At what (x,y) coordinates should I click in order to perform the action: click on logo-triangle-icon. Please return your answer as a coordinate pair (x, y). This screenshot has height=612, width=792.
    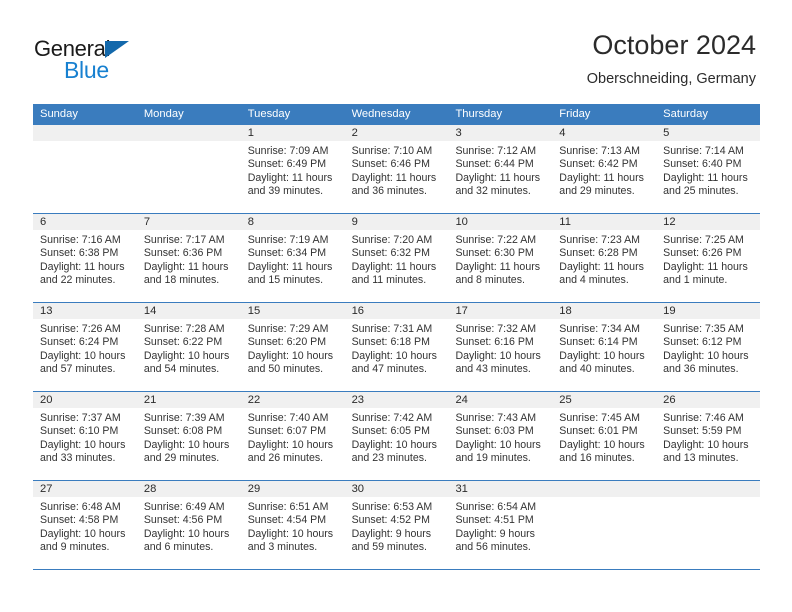
    Looking at the image, I should click on (117, 49).